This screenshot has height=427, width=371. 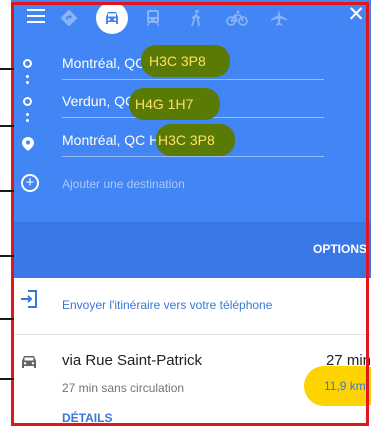 I want to click on add-destination-input: Ajouter une destination, so click(x=123, y=184).